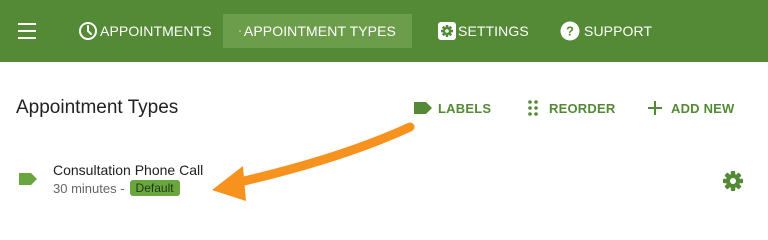  Describe the element at coordinates (703, 108) in the screenshot. I see `add-new-button-label: ADD NEW` at that location.